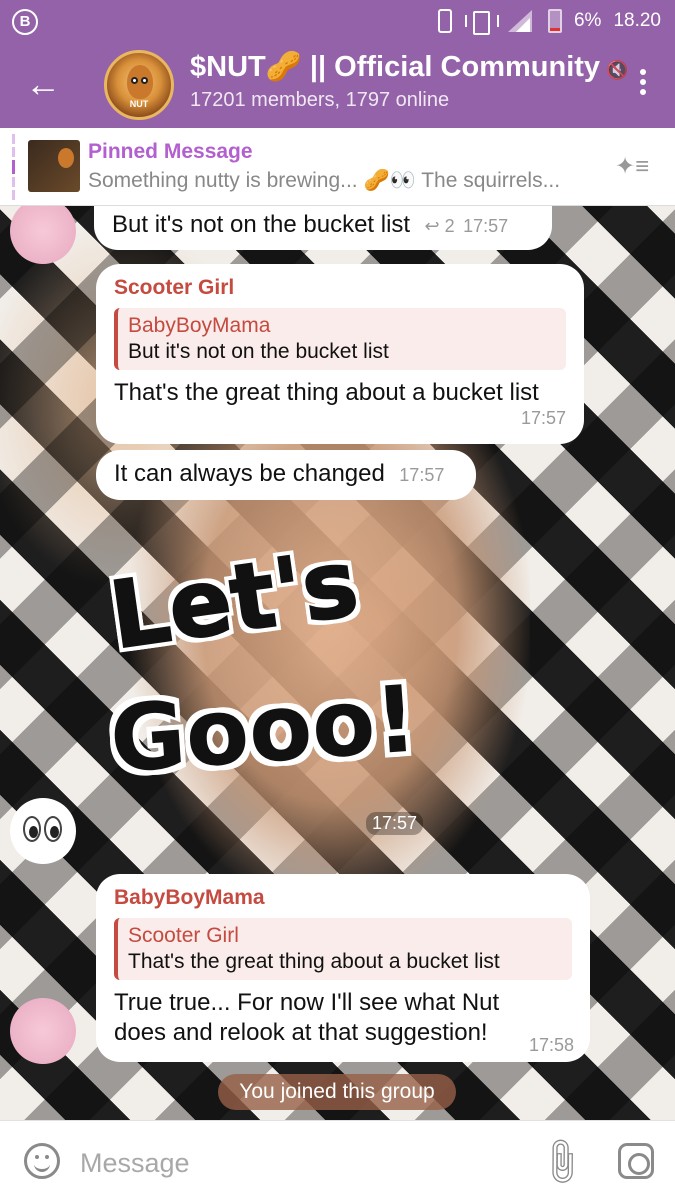 The height and width of the screenshot is (1200, 675). Describe the element at coordinates (551, 1045) in the screenshot. I see `message-time: 17:58` at that location.